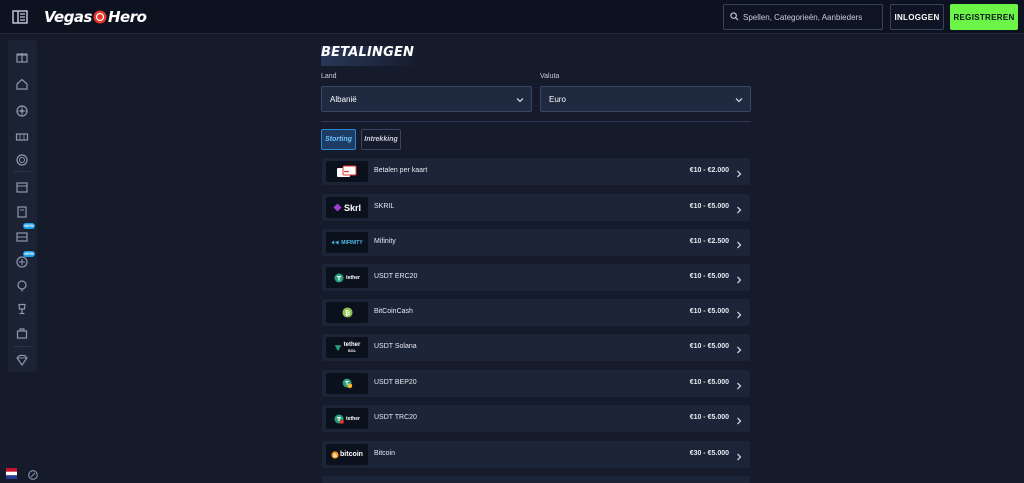 The width and height of the screenshot is (1024, 483). Describe the element at coordinates (20, 17) in the screenshot. I see `menu-icon` at that location.